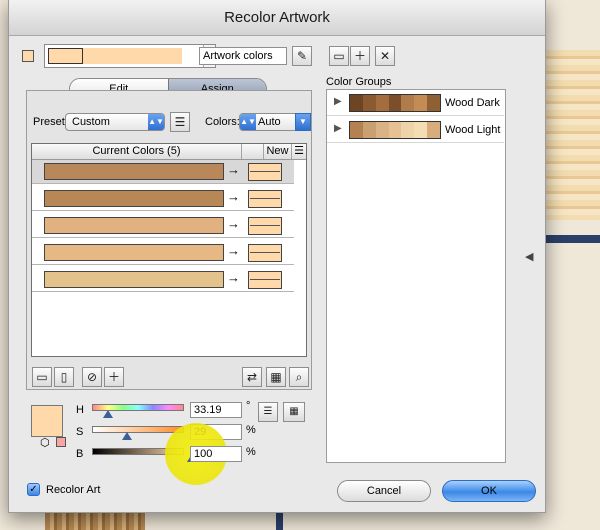 The width and height of the screenshot is (600, 530). What do you see at coordinates (278, 151) in the screenshot?
I see `new-header: New` at bounding box center [278, 151].